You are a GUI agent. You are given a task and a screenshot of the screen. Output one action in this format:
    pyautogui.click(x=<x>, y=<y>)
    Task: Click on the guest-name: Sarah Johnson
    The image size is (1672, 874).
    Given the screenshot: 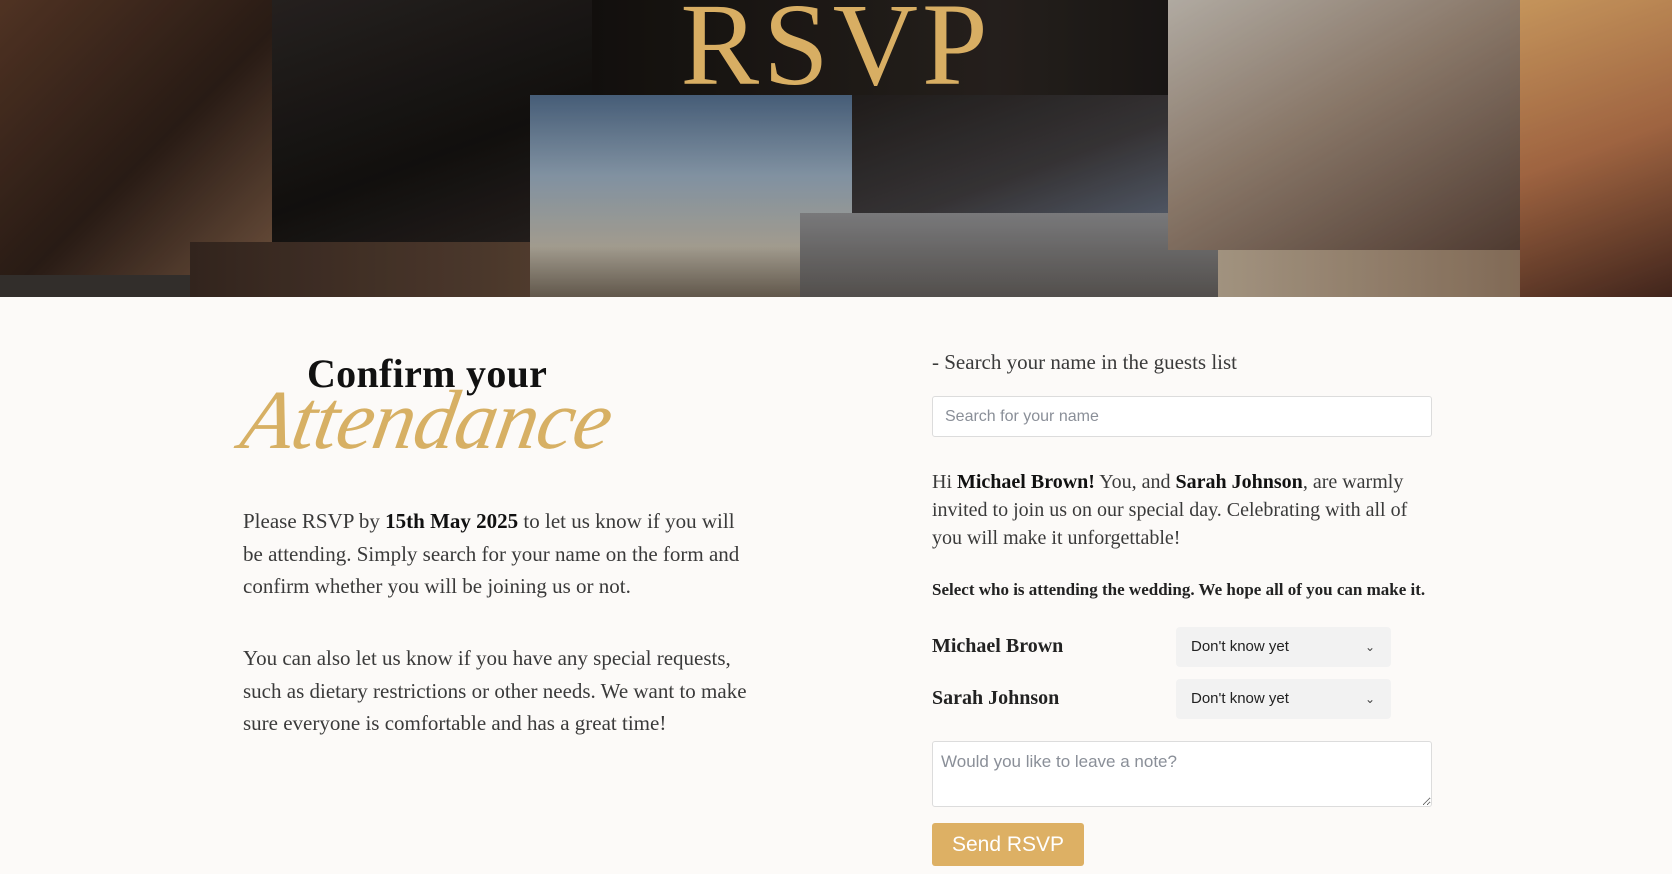 What is the action you would take?
    pyautogui.click(x=996, y=698)
    